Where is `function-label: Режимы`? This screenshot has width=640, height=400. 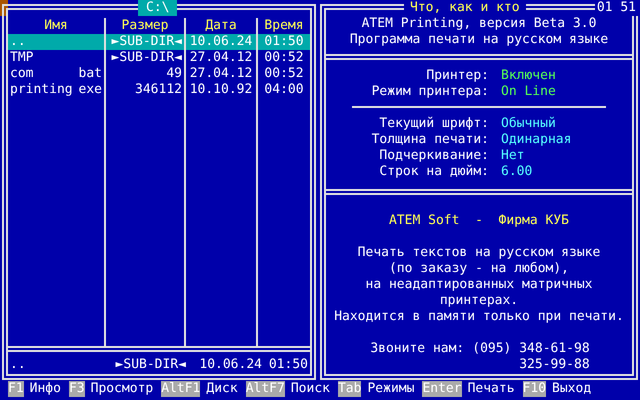 function-label: Режимы is located at coordinates (390, 389).